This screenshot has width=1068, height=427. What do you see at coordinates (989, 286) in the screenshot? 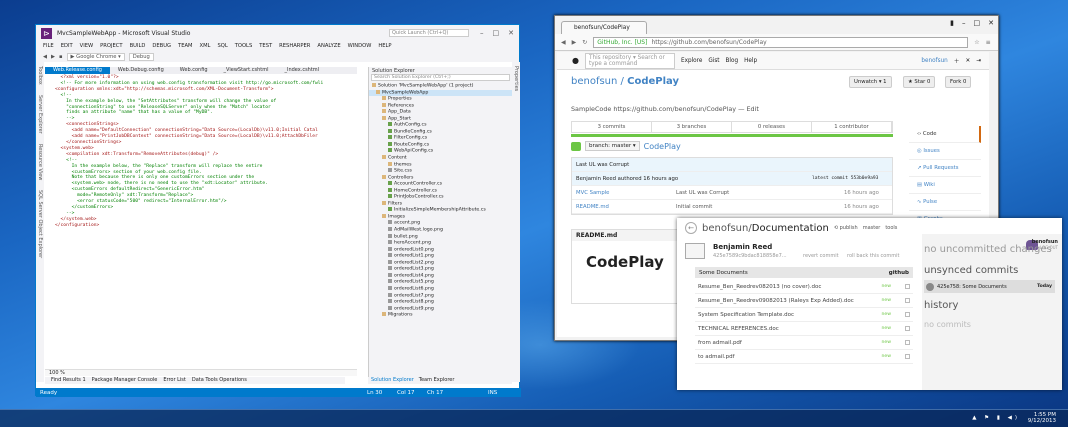
I see `unsynced-commit-item: 425e758: Some Documents Today` at bounding box center [989, 286].